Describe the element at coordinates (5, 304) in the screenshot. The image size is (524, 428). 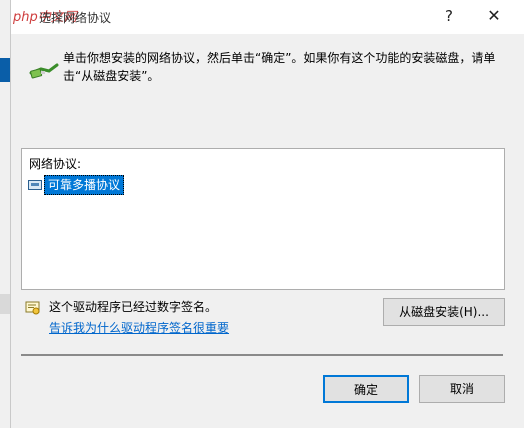
I see `background-panel` at that location.